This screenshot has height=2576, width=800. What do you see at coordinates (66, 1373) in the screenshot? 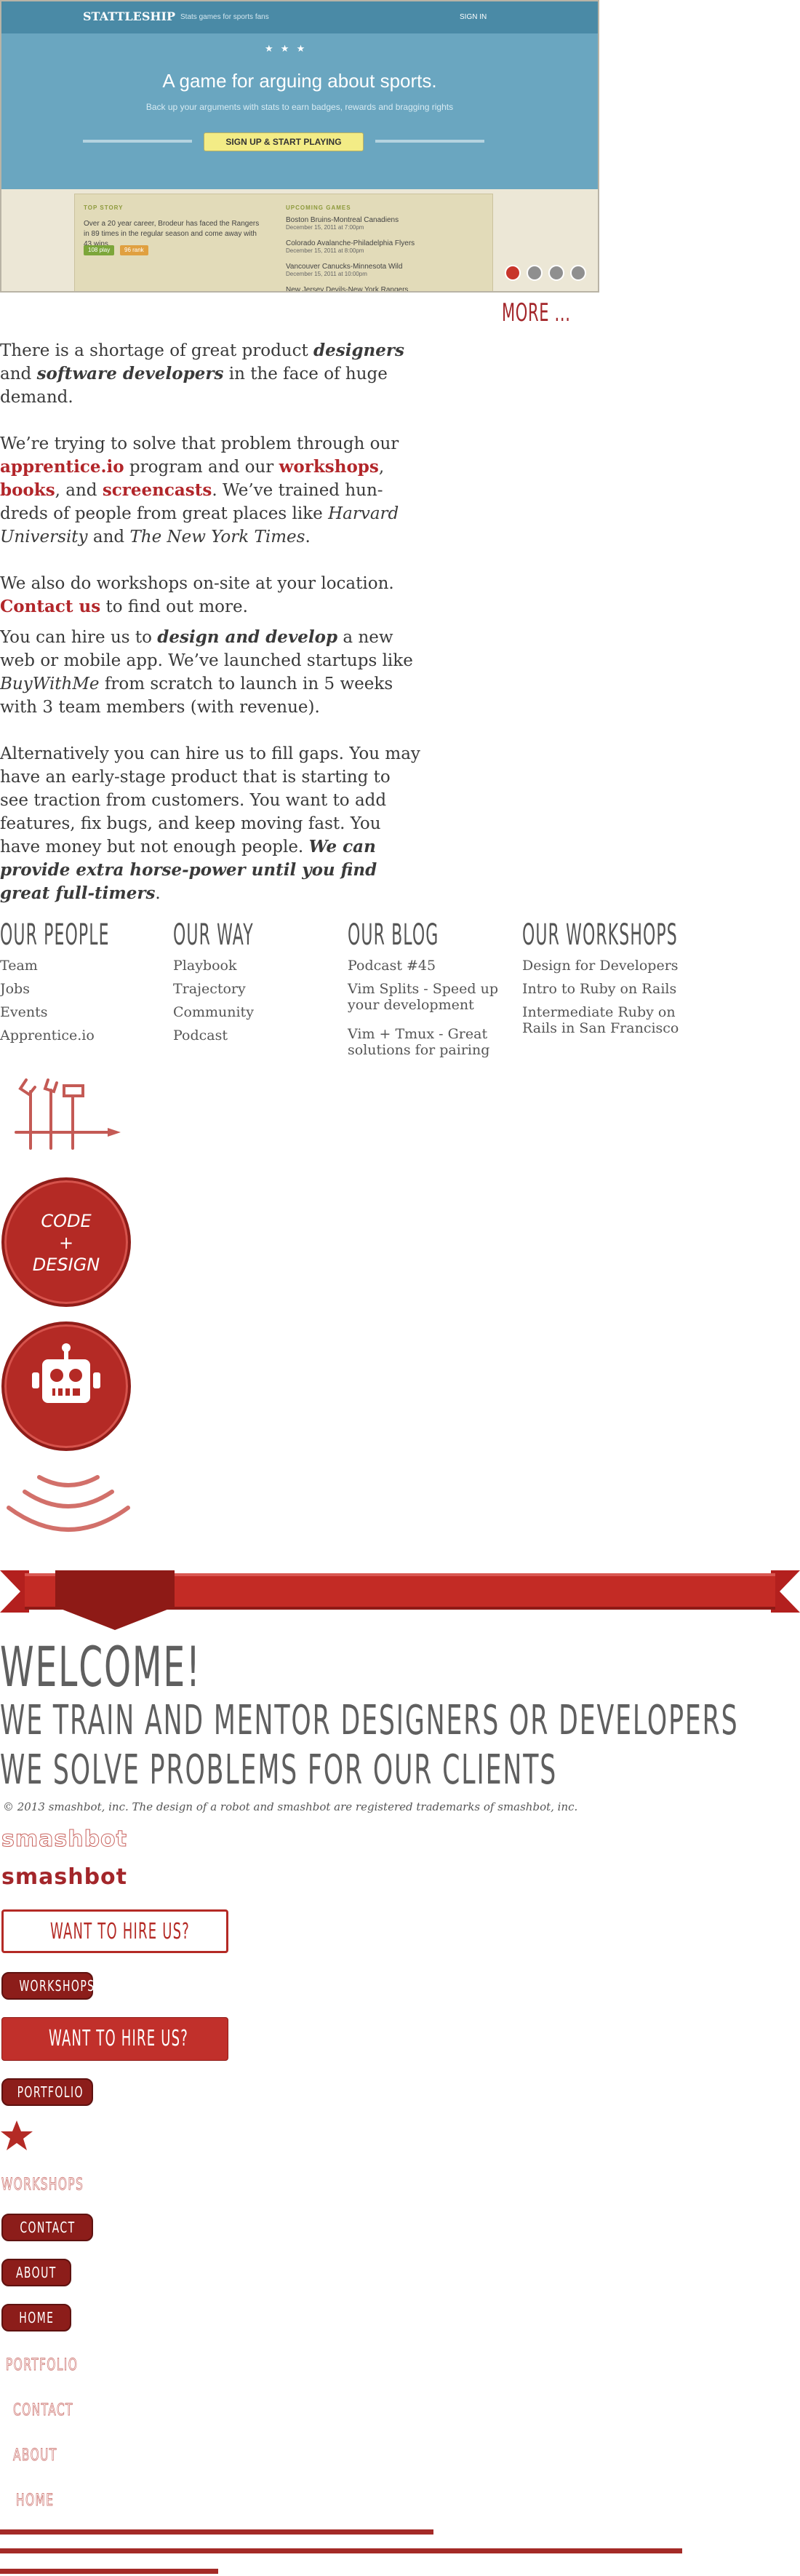
I see `robot-icon` at bounding box center [66, 1373].